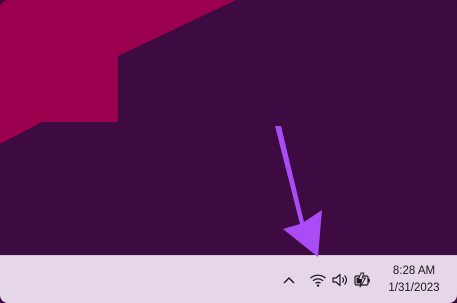  I want to click on speaker-icon, so click(339, 280).